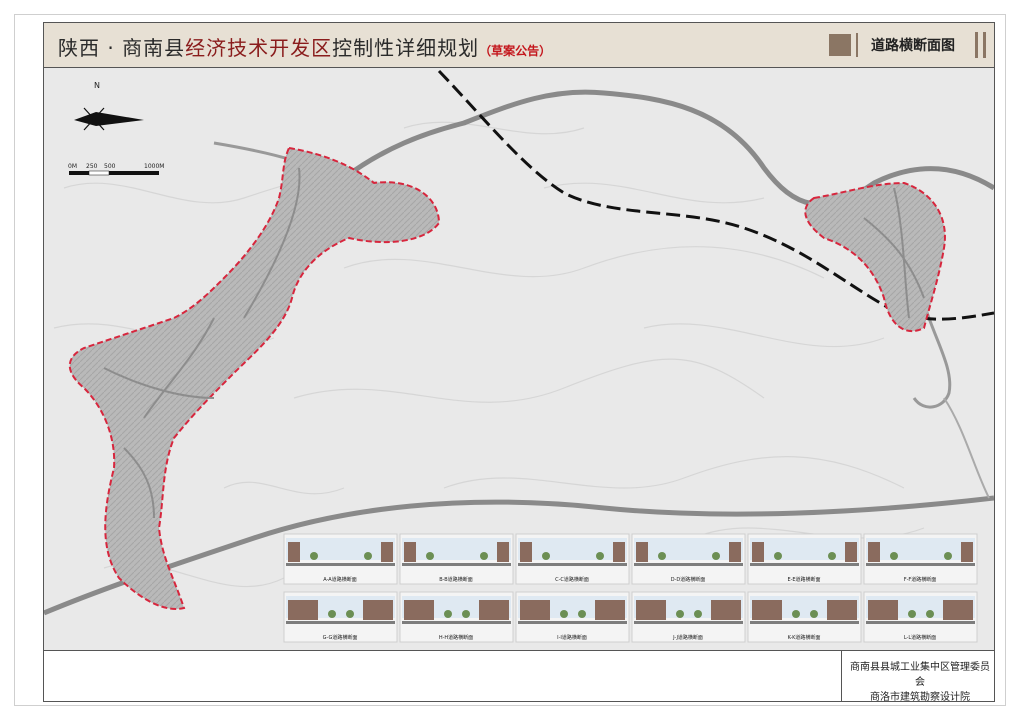  What do you see at coordinates (841, 676) in the screenshot?
I see `footer-divider` at bounding box center [841, 676].